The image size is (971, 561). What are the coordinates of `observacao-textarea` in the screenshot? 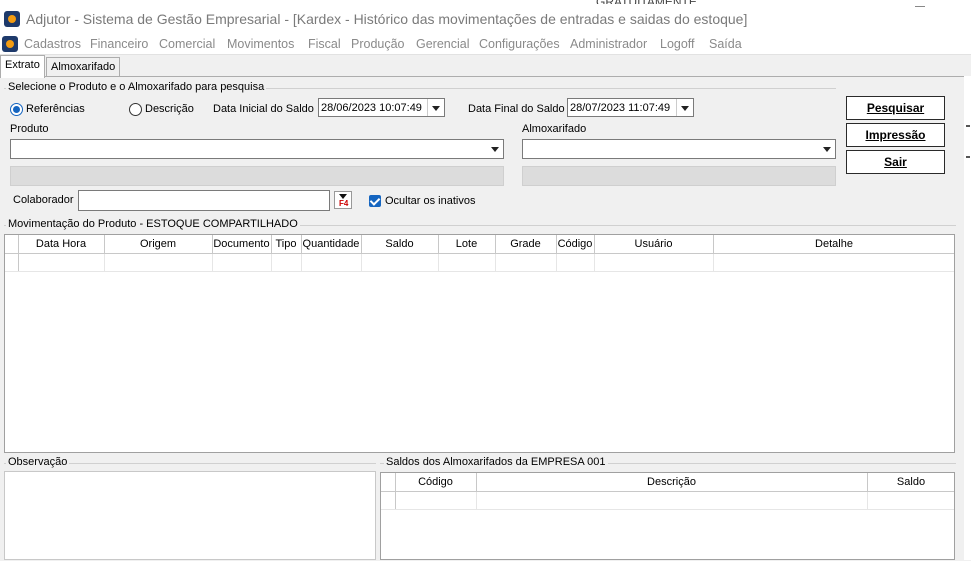 It's located at (190, 515).